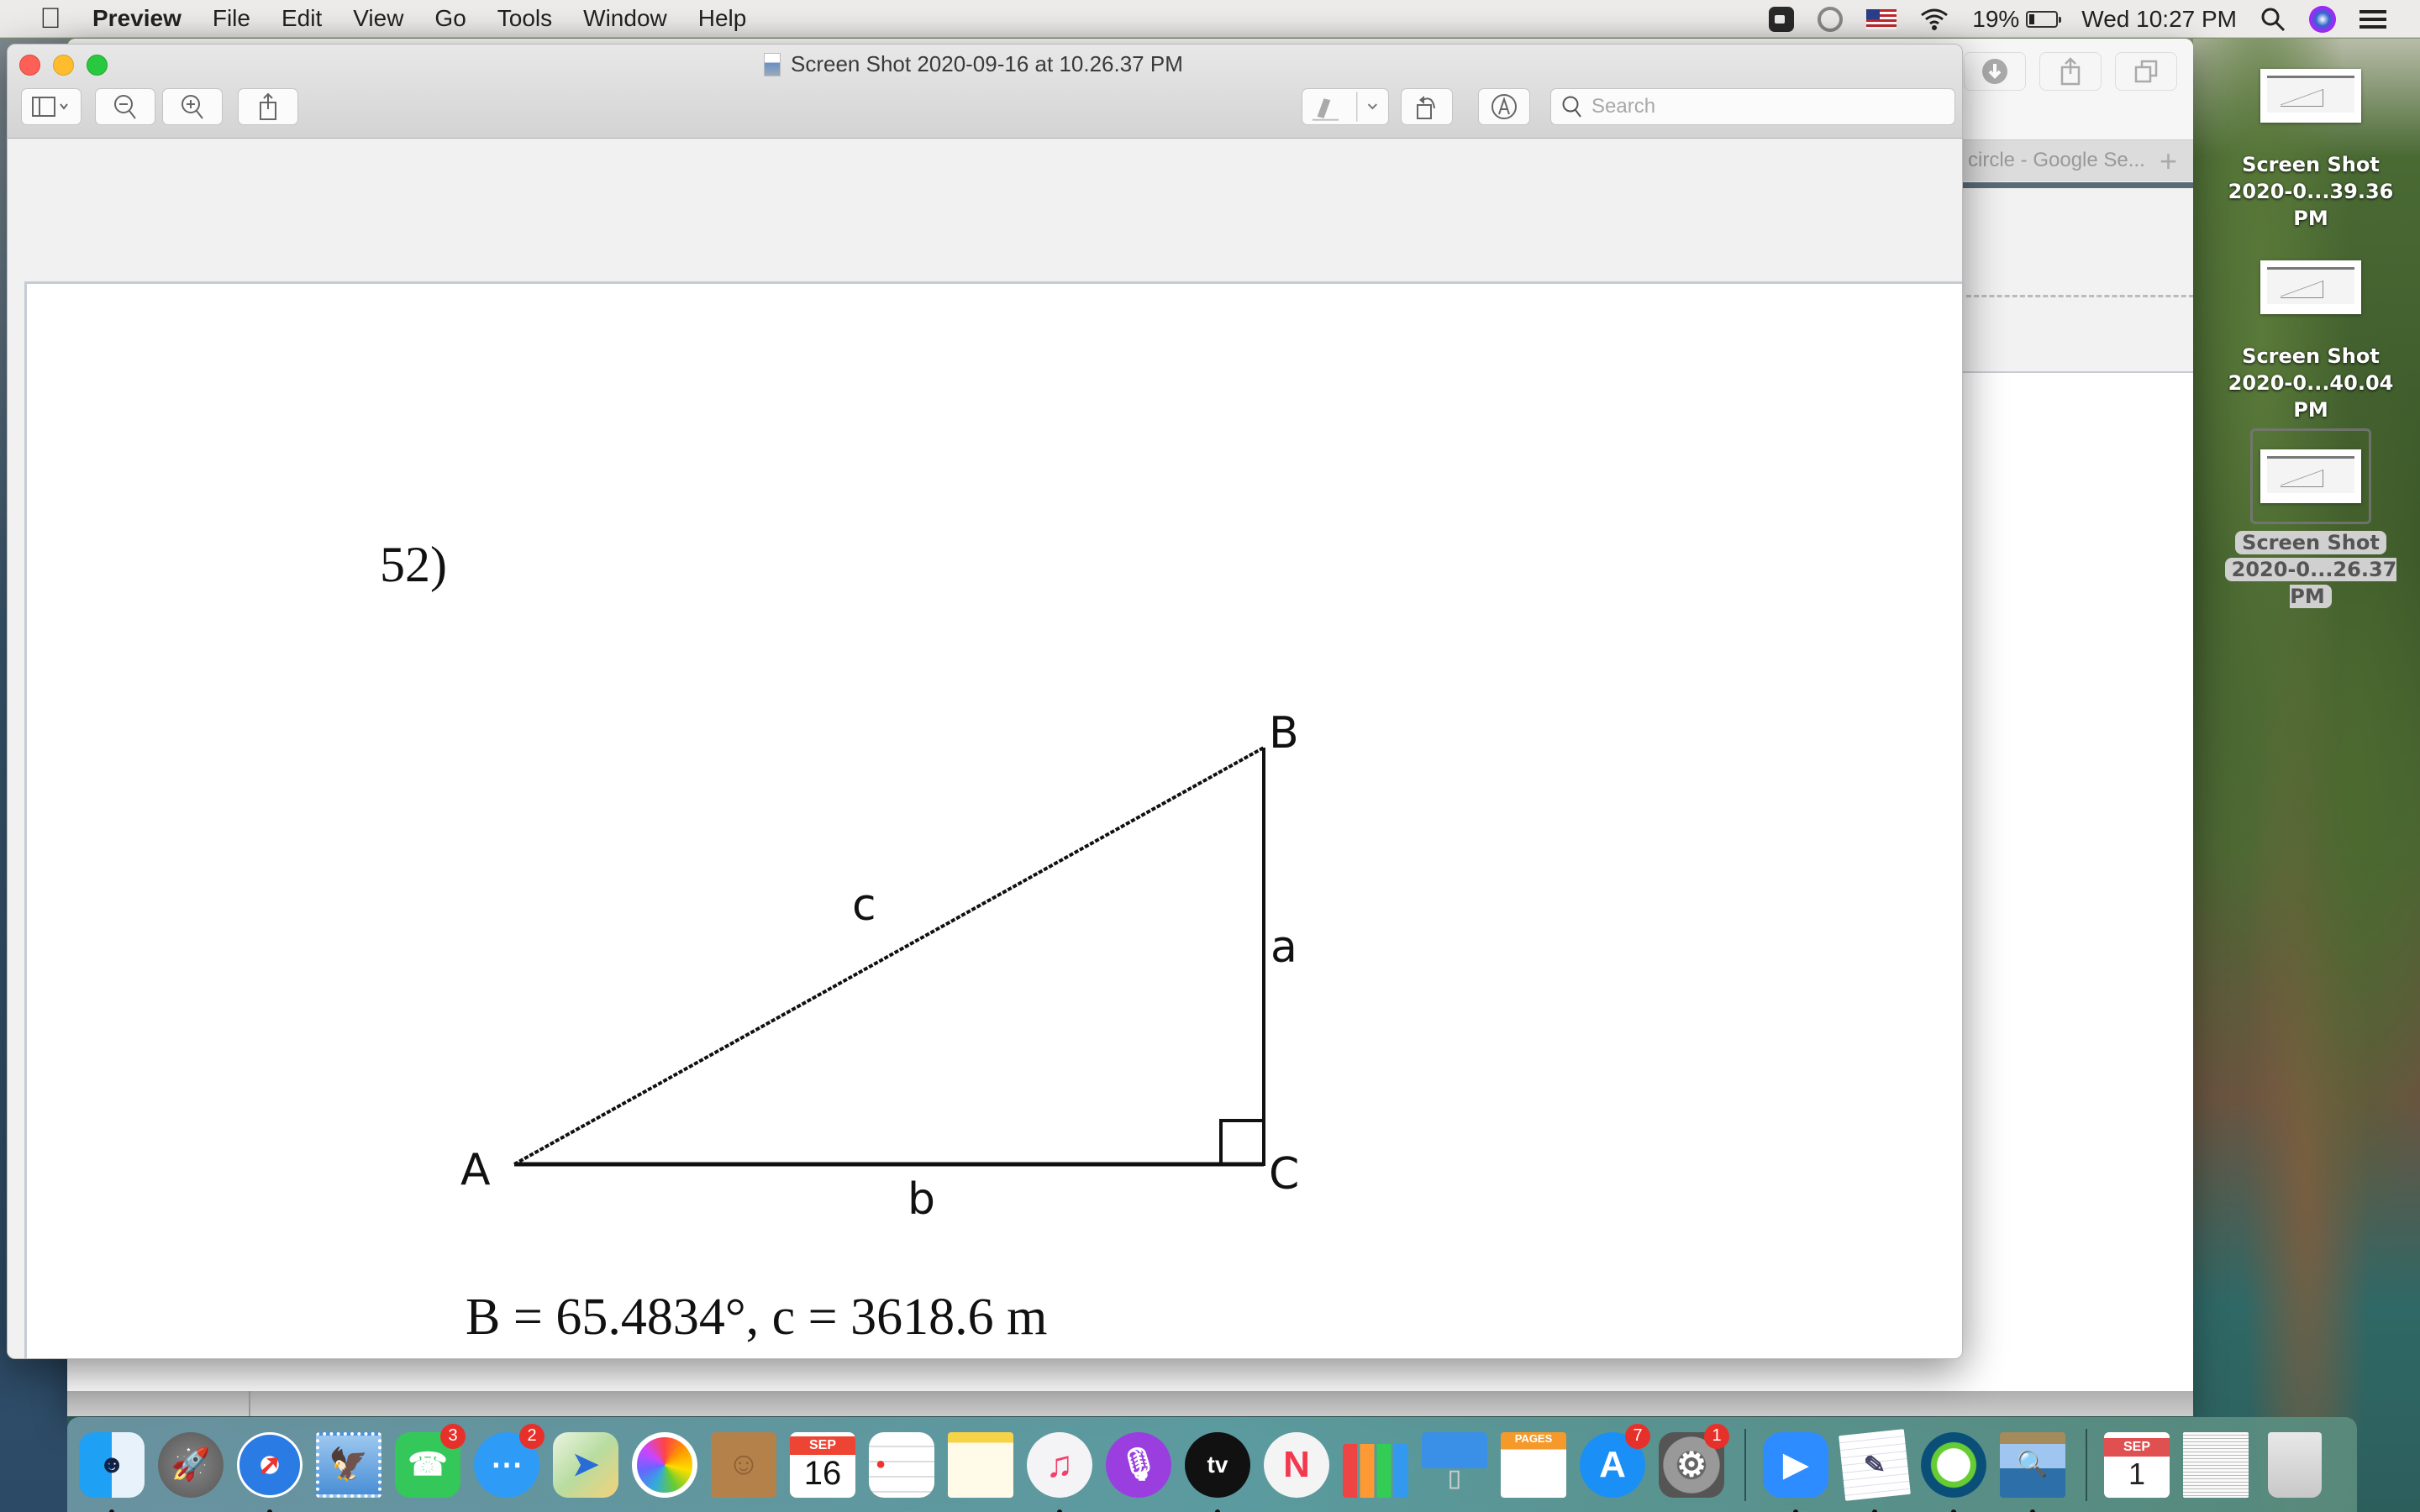 Image resolution: width=2420 pixels, height=1512 pixels. What do you see at coordinates (2146, 71) in the screenshot?
I see `tab-overview-button` at bounding box center [2146, 71].